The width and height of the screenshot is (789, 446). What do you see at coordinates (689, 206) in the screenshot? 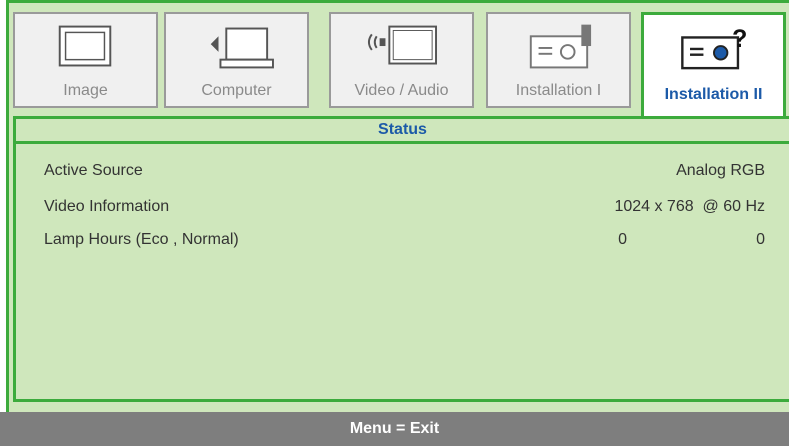
I see `row-value: 1024 x 768 @ 60 Hz` at bounding box center [689, 206].